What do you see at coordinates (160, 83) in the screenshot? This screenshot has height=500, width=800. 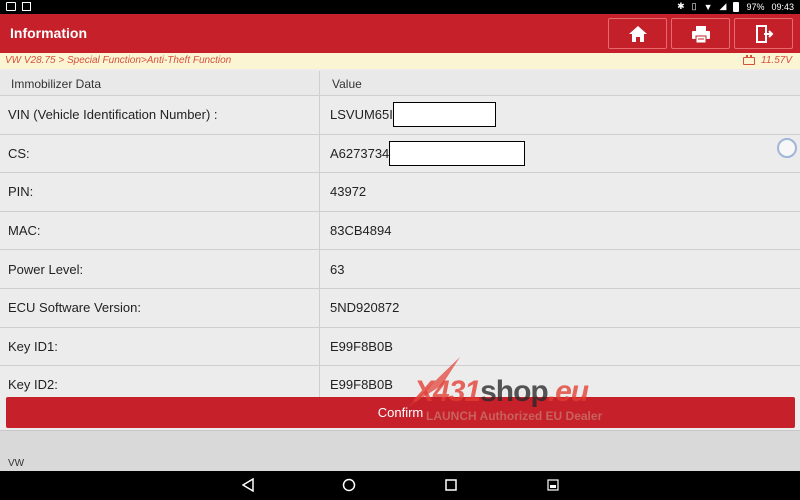 I see `column-header-data: Immobilizer Data` at bounding box center [160, 83].